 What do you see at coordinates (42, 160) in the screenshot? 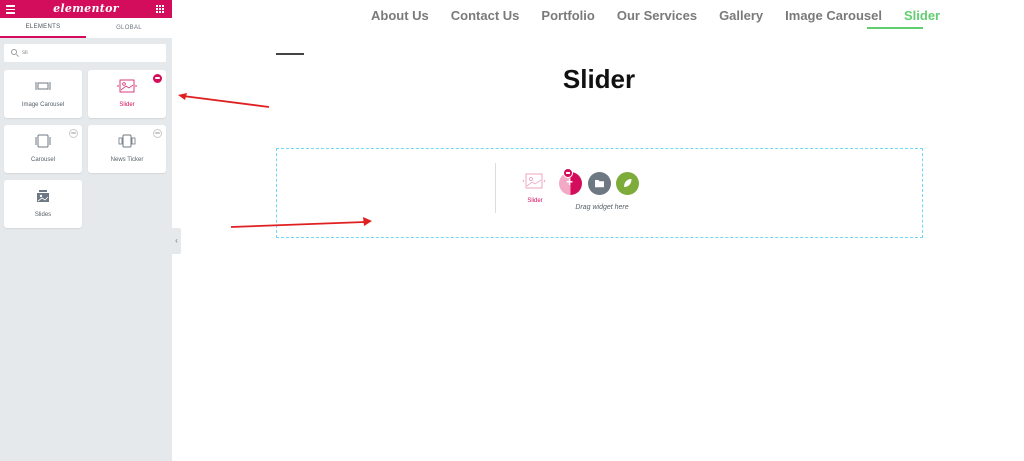
I see `widget-label: Carousel` at bounding box center [42, 160].